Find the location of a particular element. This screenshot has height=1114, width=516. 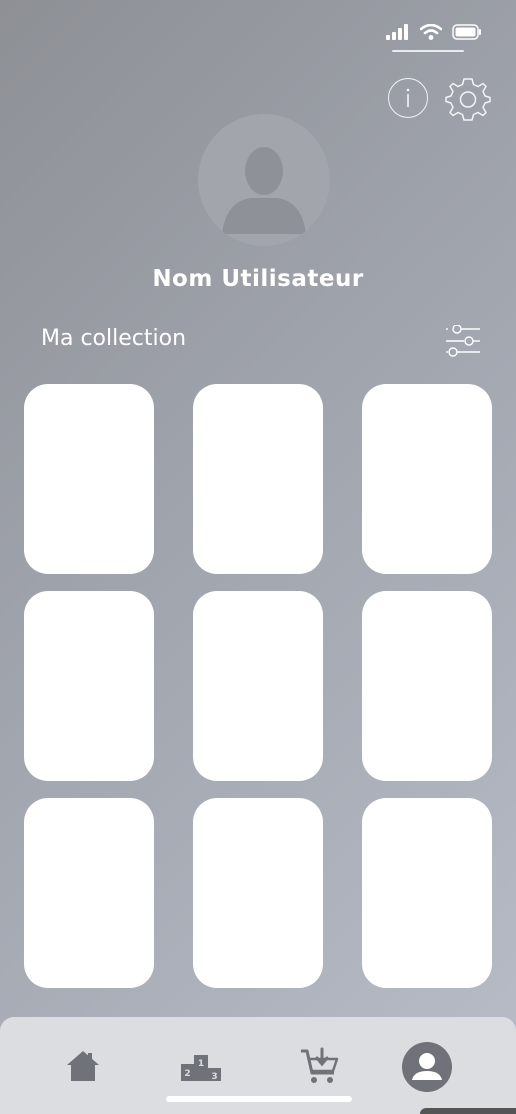

status-divider is located at coordinates (428, 51).